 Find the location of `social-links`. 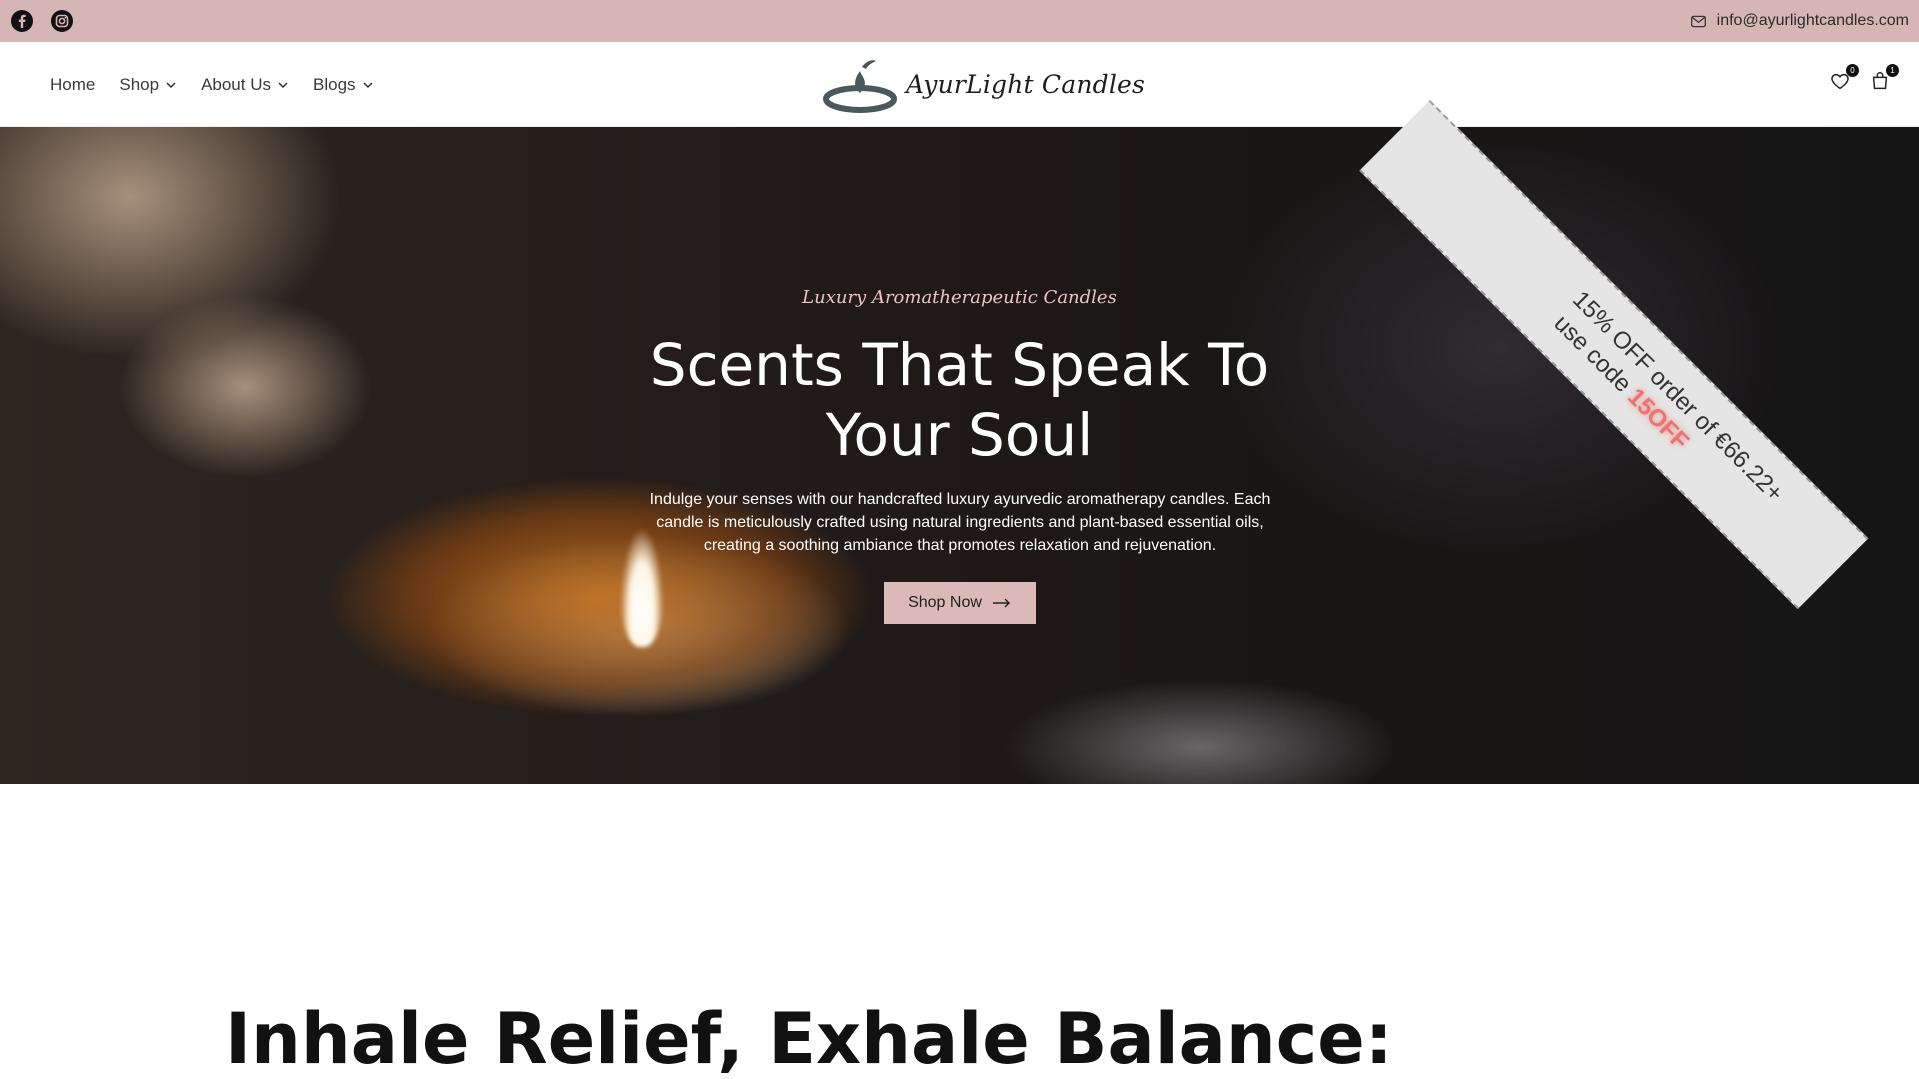

social-links is located at coordinates (42, 21).